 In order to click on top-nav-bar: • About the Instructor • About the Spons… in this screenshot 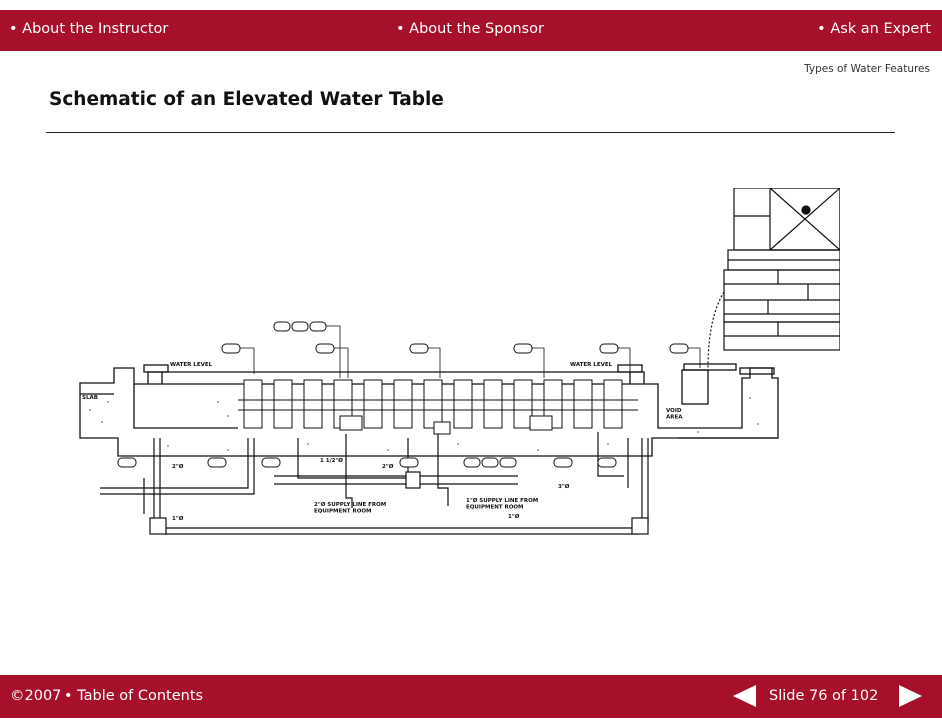, I will do `click(471, 30)`.